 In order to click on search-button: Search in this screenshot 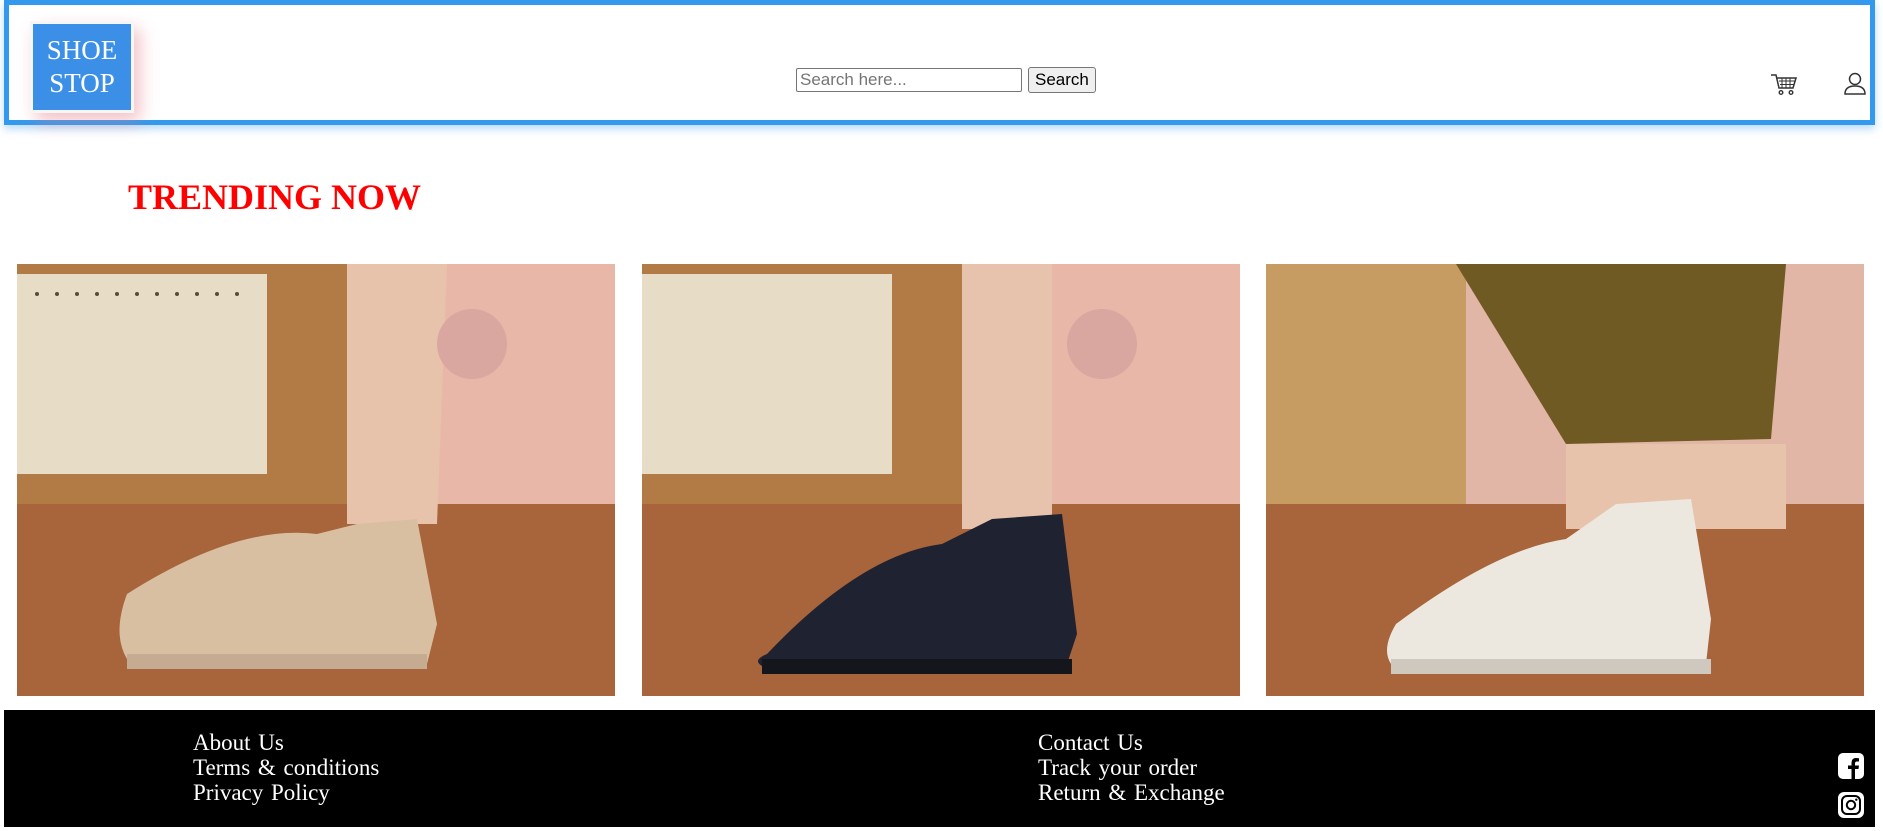, I will do `click(1062, 80)`.